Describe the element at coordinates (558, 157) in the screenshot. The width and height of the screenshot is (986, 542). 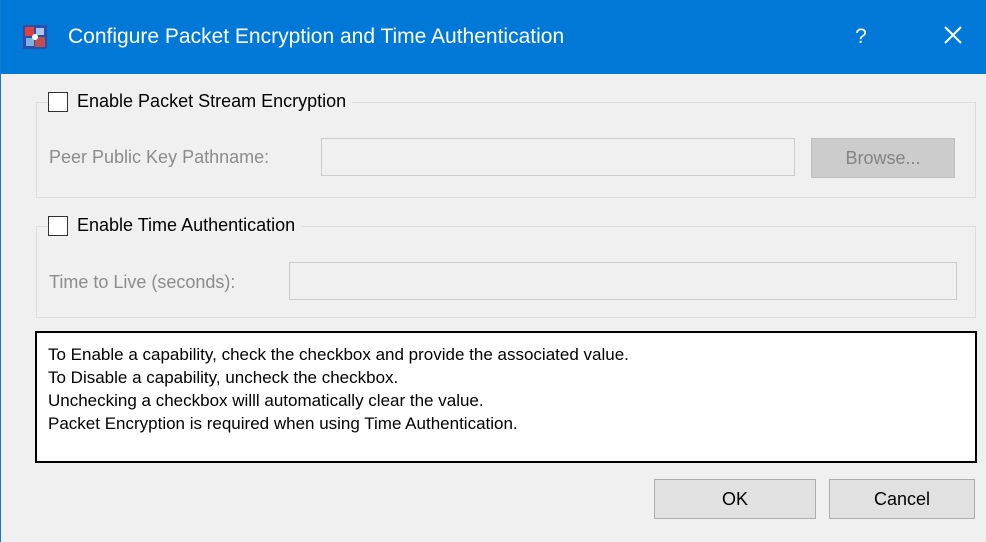
I see `peer-key-input` at that location.